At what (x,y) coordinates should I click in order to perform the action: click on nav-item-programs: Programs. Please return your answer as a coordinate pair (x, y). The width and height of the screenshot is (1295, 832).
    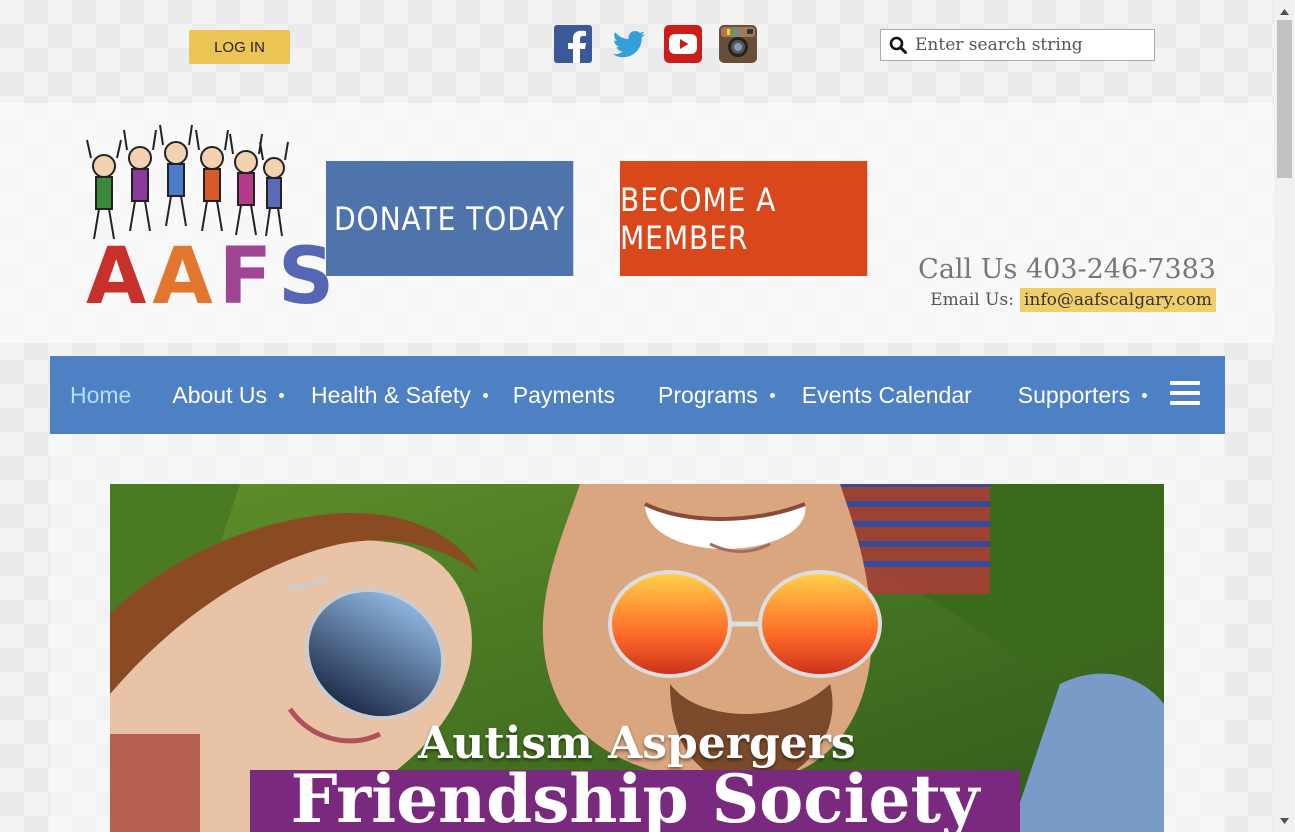
    Looking at the image, I should click on (716, 395).